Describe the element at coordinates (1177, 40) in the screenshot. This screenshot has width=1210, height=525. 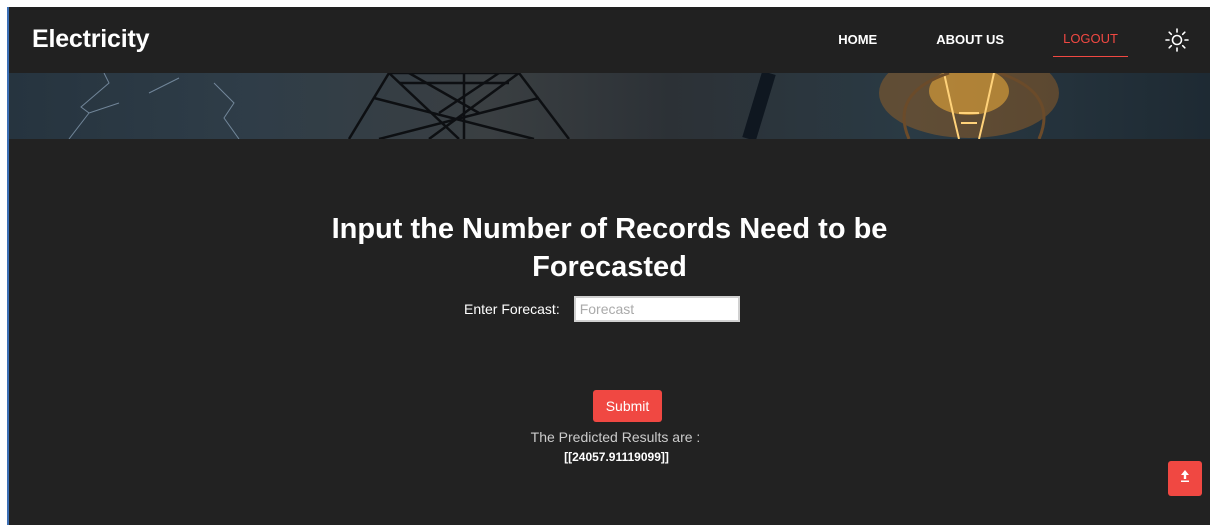
I see `sun-icon` at that location.